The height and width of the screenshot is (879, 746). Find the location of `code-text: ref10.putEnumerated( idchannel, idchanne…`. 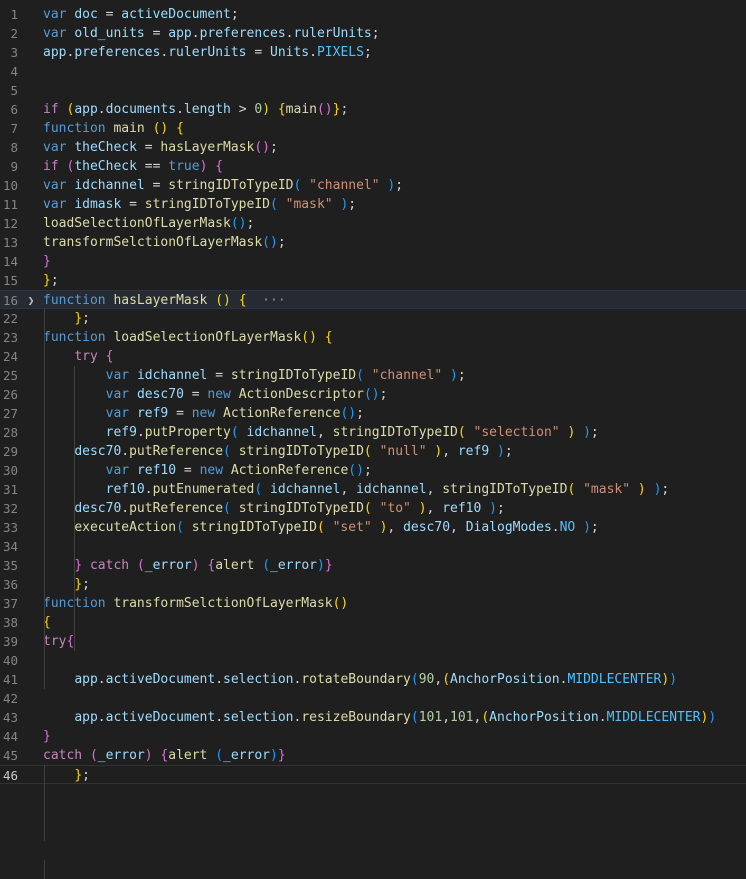

code-text: ref10.putEnumerated( idchannel, idchanne… is located at coordinates (356, 489).